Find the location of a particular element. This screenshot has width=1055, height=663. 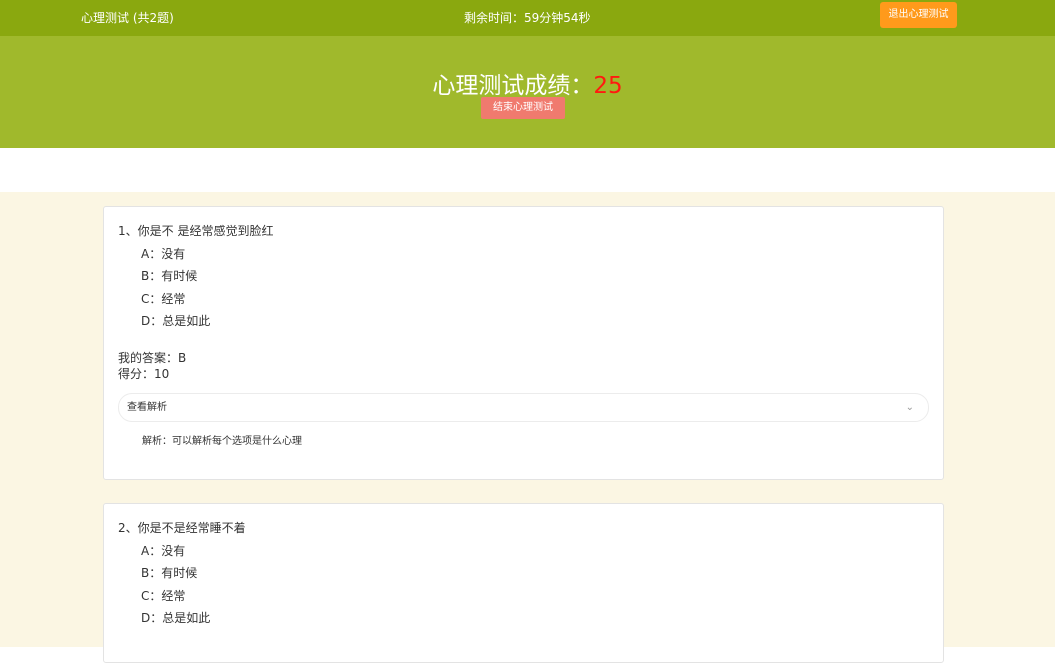

view-analysis-label: 查看解析 is located at coordinates (147, 407).